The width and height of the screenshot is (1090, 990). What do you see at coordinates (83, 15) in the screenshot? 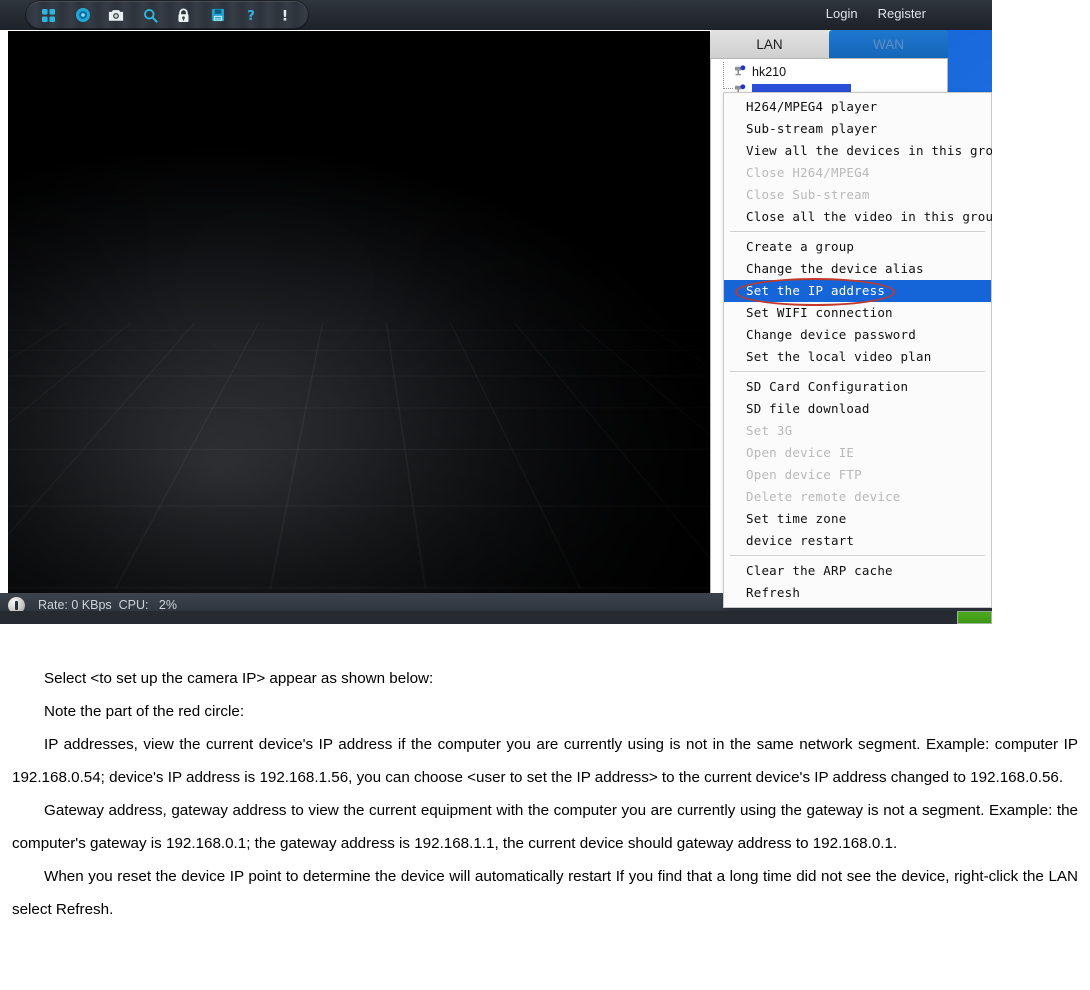
I see `record-target-icon` at bounding box center [83, 15].